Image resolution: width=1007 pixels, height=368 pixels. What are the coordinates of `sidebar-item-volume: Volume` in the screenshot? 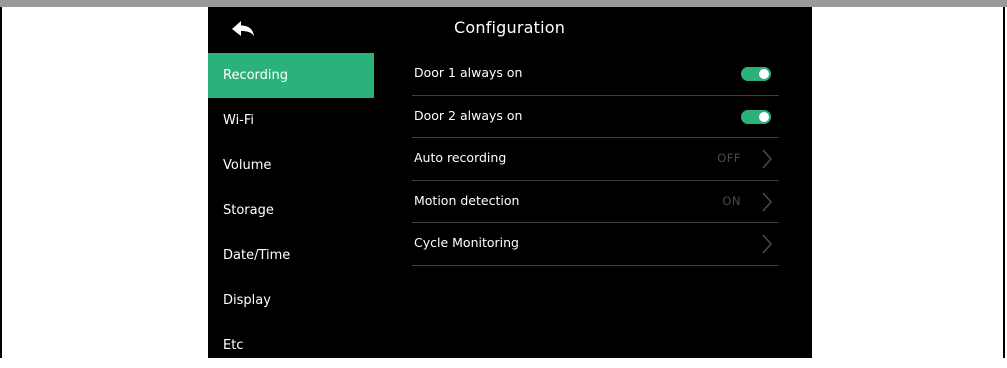 It's located at (291, 165).